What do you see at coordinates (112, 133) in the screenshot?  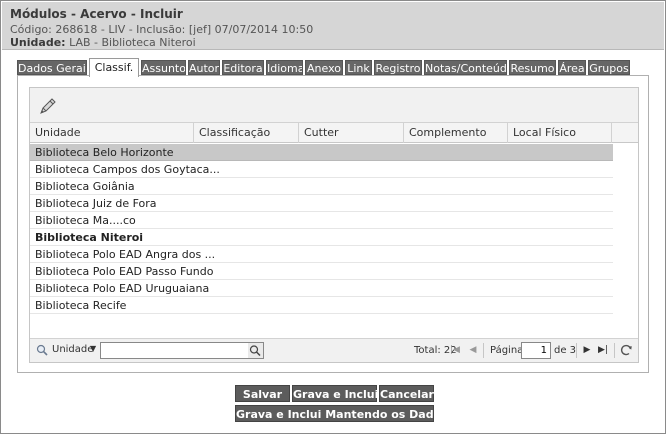 I see `column-header-unidade: Unidade` at bounding box center [112, 133].